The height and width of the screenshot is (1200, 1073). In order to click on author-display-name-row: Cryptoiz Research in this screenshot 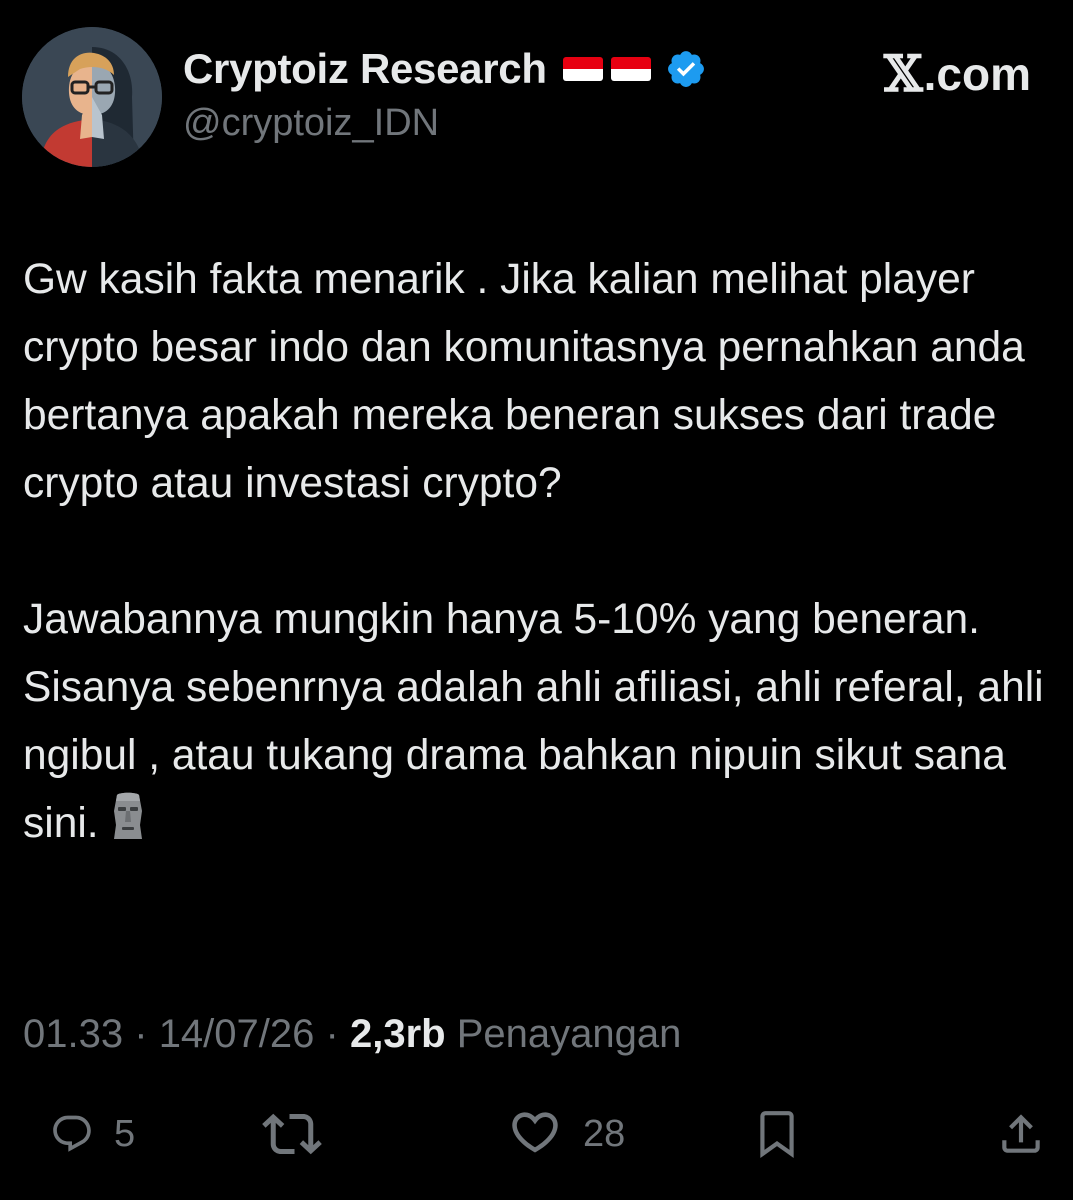, I will do `click(445, 69)`.